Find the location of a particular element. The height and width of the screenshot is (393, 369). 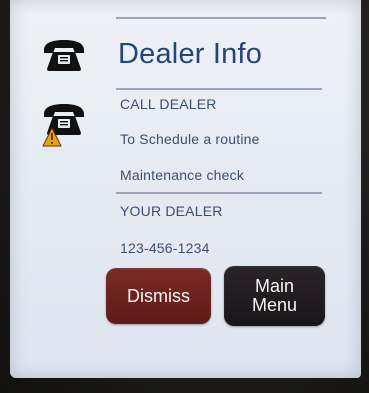

divider-lower is located at coordinates (219, 193).